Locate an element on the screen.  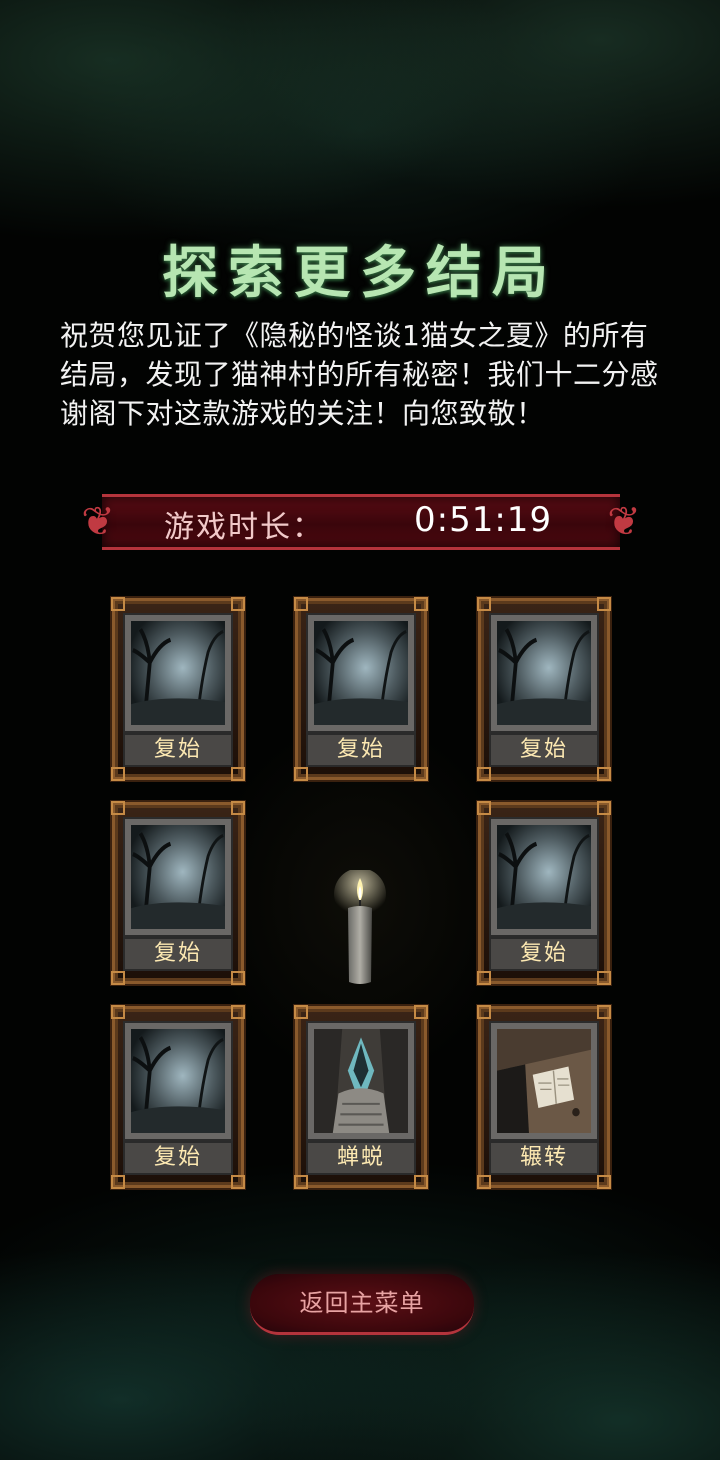
page-title: 探索更多结局 is located at coordinates (360, 273).